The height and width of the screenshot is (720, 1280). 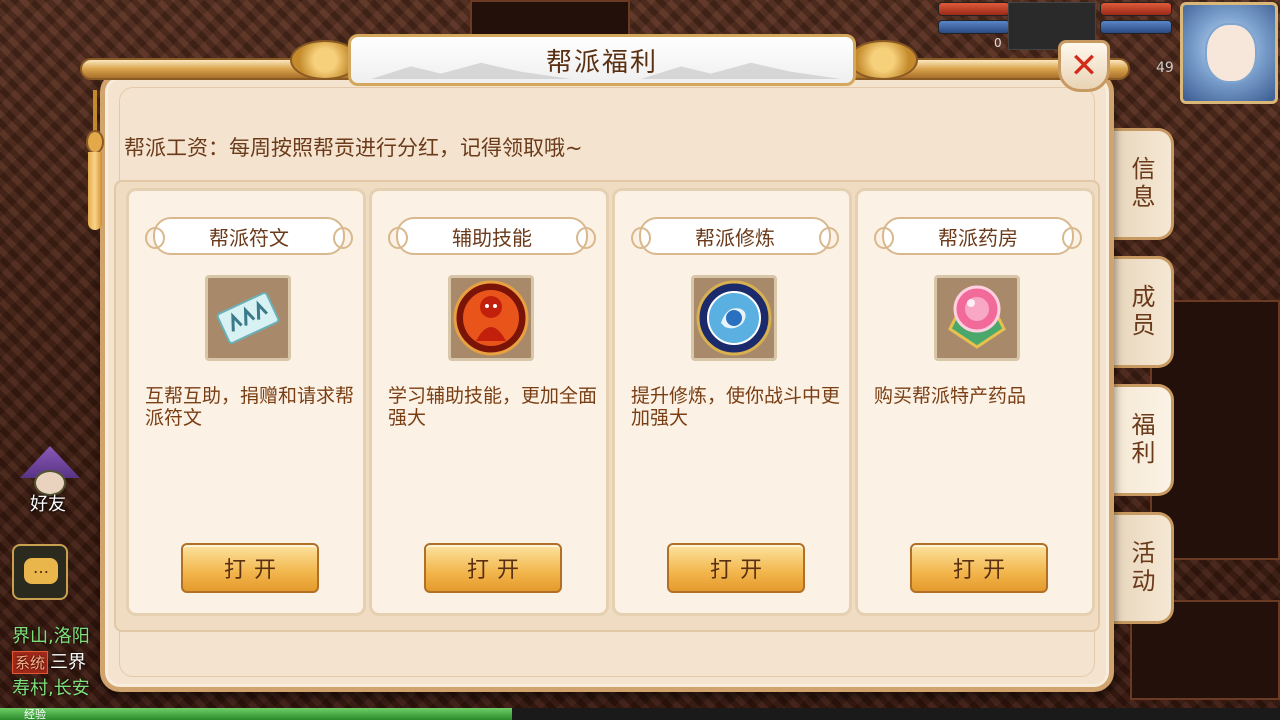 What do you see at coordinates (95, 142) in the screenshot?
I see `tassel-knot` at bounding box center [95, 142].